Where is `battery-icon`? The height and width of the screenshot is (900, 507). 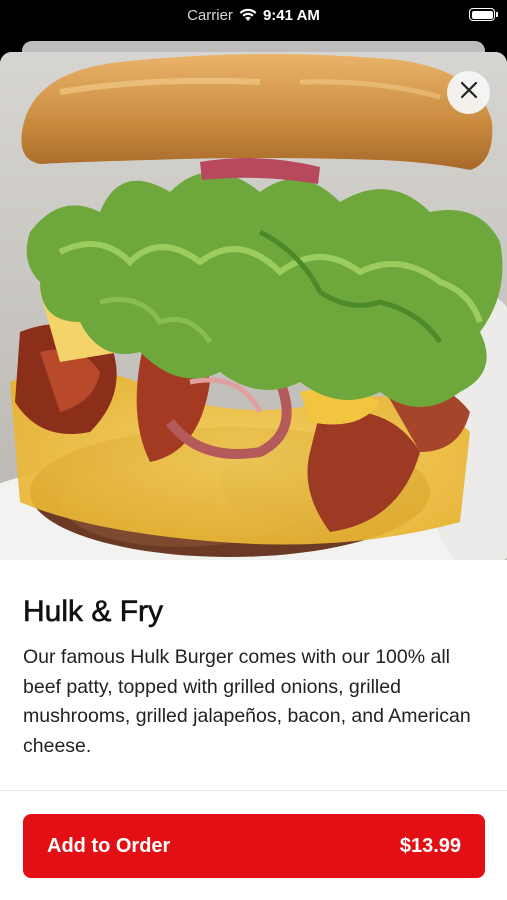 battery-icon is located at coordinates (483, 14).